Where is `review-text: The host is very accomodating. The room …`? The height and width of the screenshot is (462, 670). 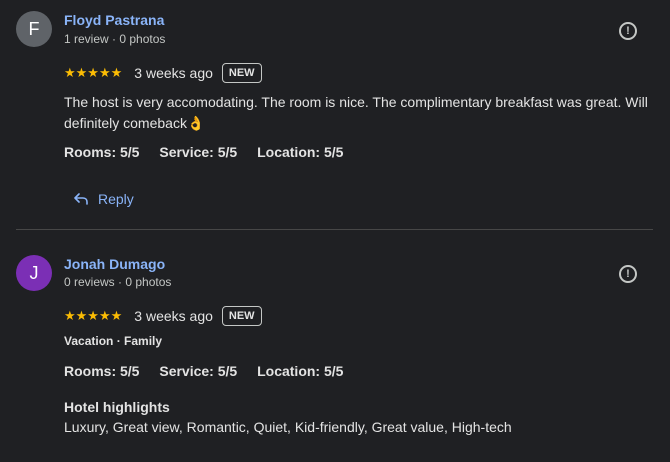
review-text: The host is very accomodating. The room … is located at coordinates (356, 112).